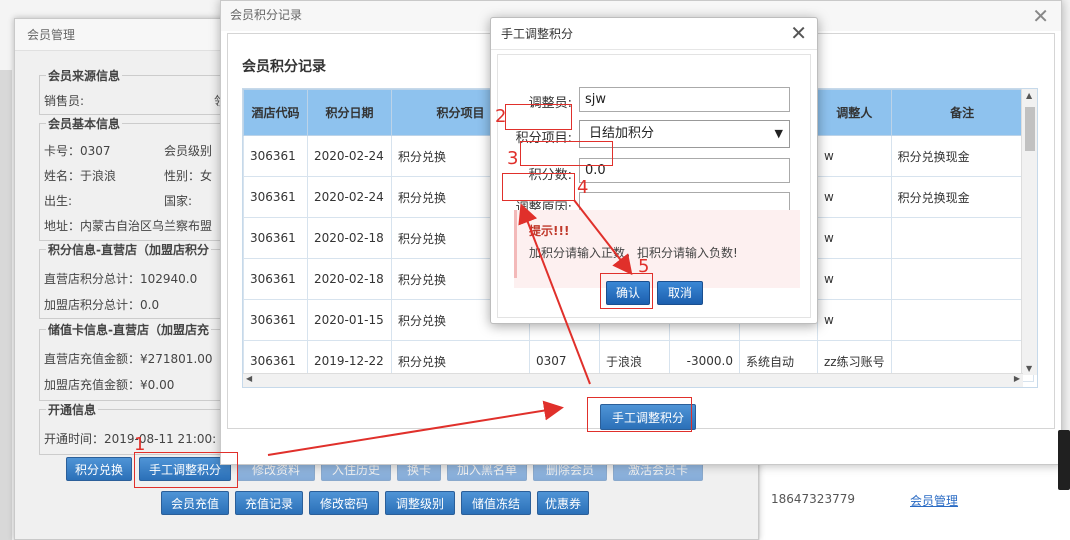  I want to click on member-recharge-button: 会员充值, so click(195, 503).